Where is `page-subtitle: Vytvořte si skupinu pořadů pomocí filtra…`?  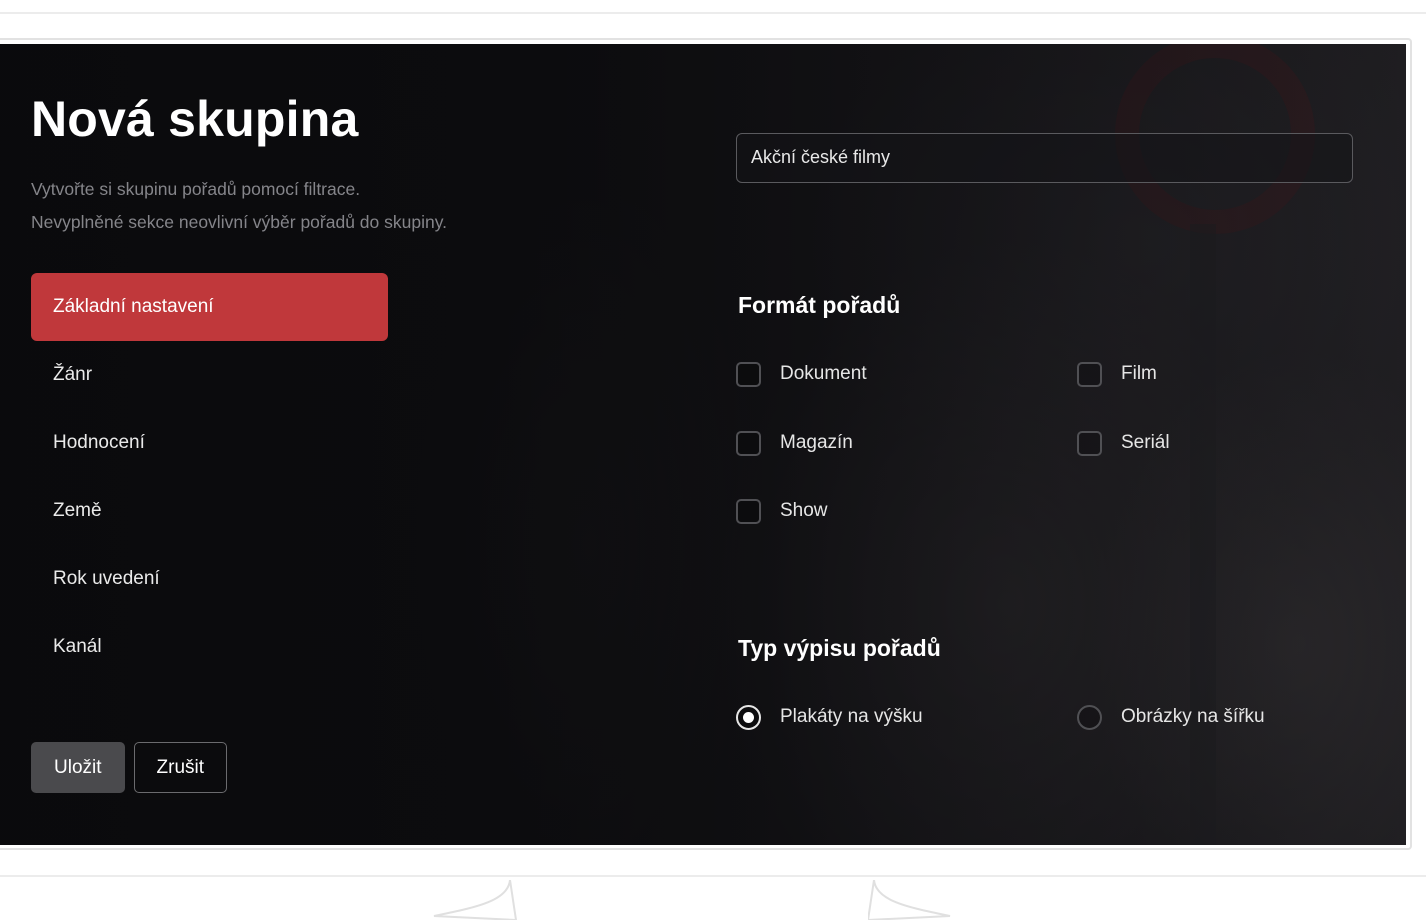
page-subtitle: Vytvořte si skupinu pořadů pomocí filtra… is located at coordinates (331, 206).